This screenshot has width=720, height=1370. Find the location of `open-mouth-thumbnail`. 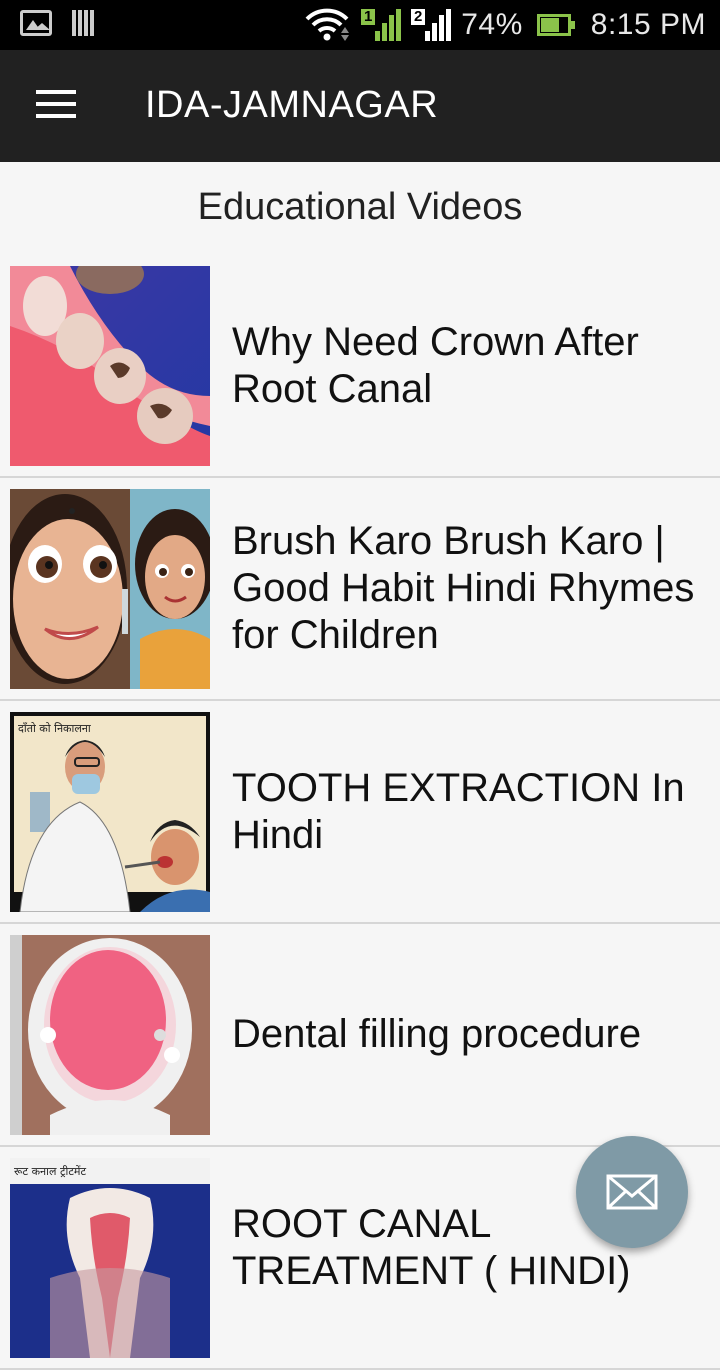

open-mouth-thumbnail is located at coordinates (110, 1035).